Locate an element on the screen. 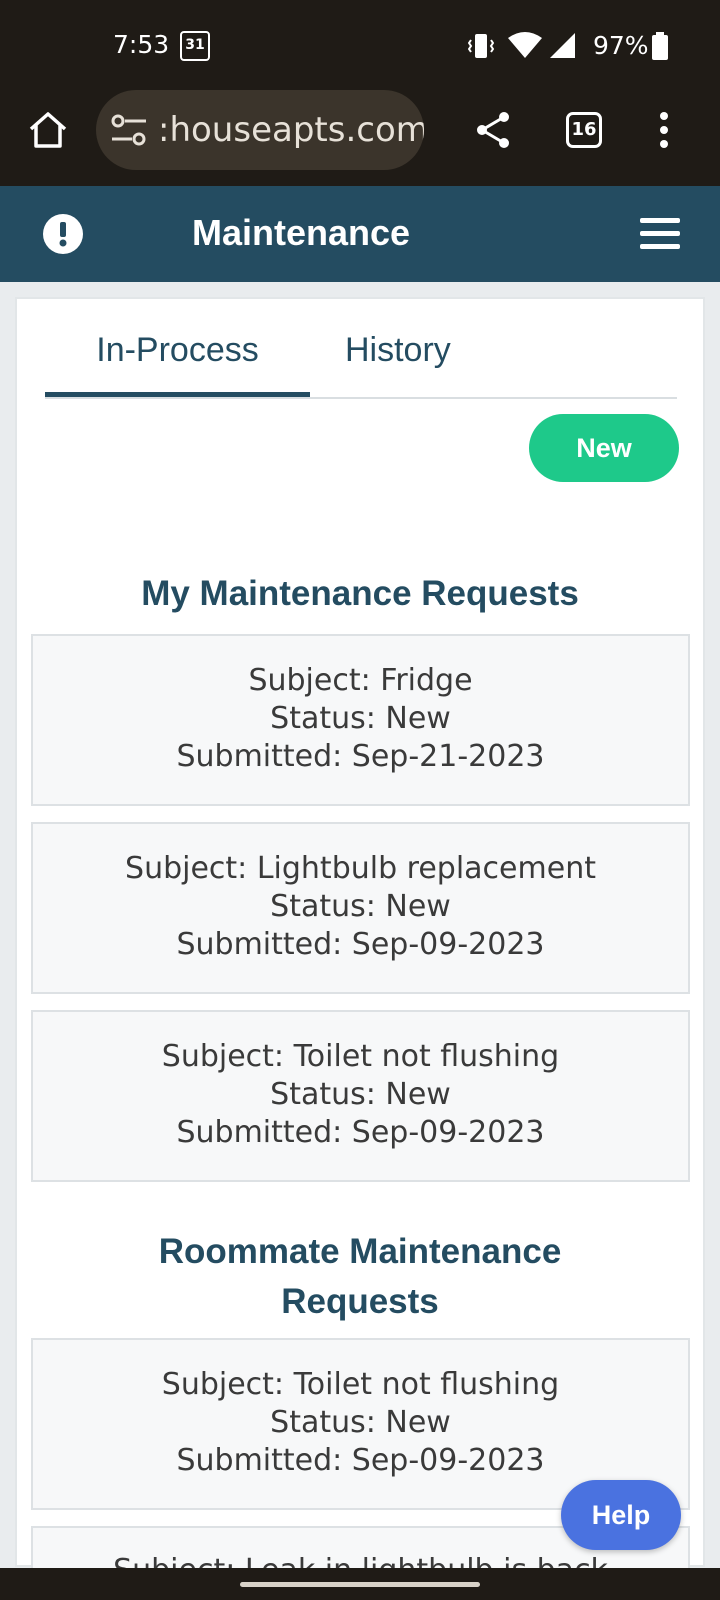 The height and width of the screenshot is (1600, 720). wifi-icon is located at coordinates (525, 45).